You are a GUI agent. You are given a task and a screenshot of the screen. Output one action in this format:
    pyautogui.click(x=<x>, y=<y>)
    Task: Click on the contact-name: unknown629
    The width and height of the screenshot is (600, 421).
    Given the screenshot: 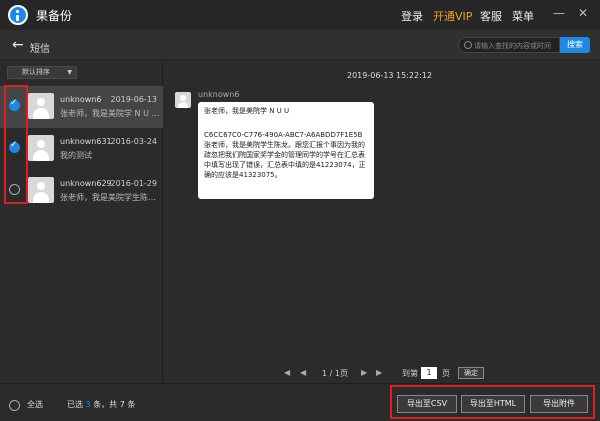 What is the action you would take?
    pyautogui.click(x=86, y=183)
    